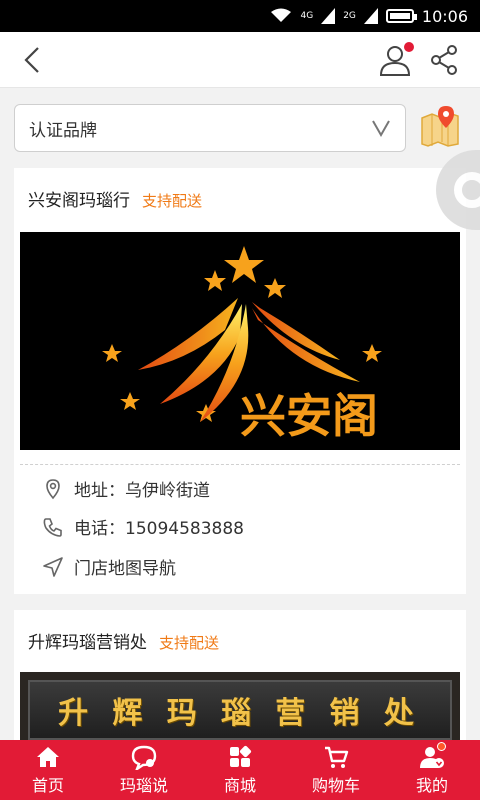 This screenshot has width=480, height=800. I want to click on xinganju-logo: 兴安阁, so click(242, 344).